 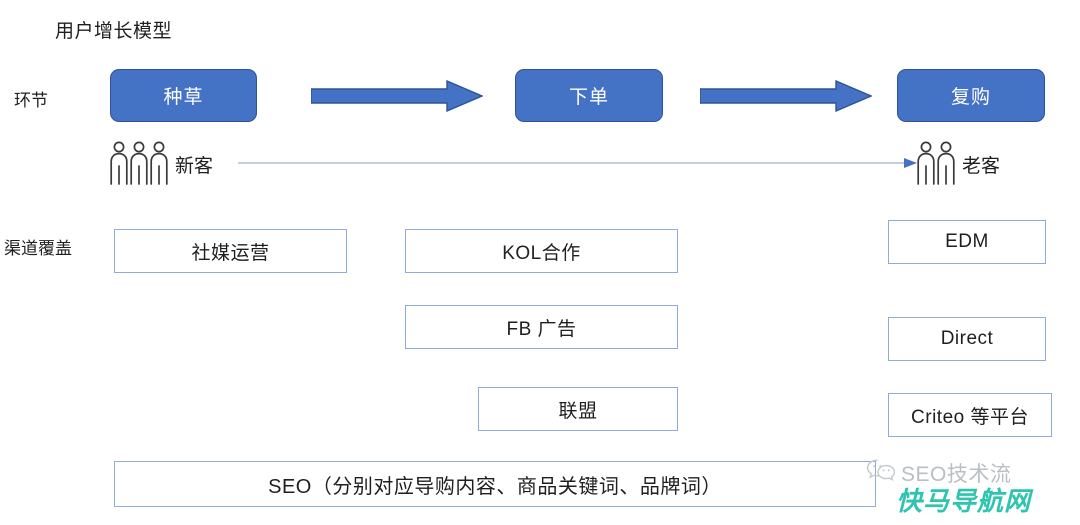 I want to click on channel-box-social-media: 社媒运营, so click(x=230, y=251).